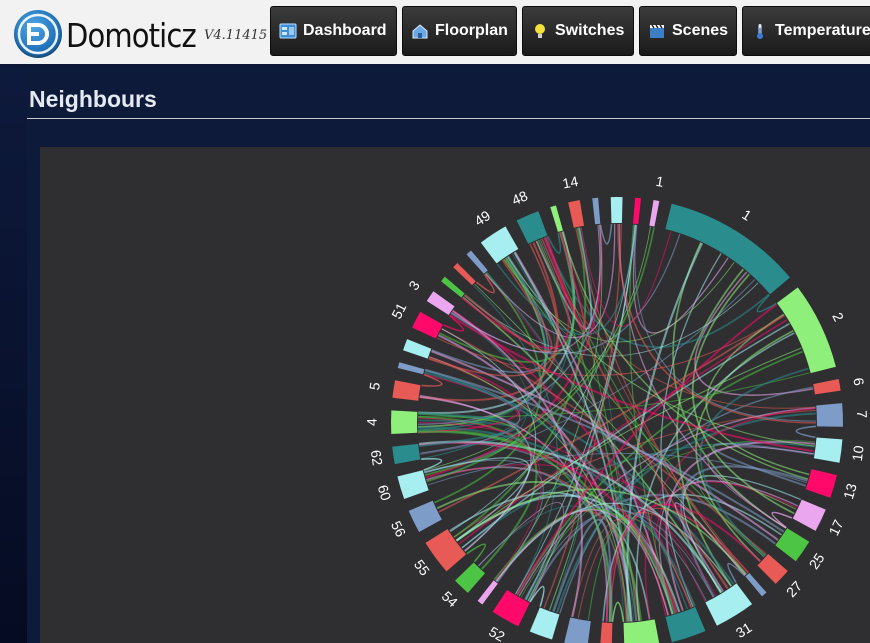  Describe the element at coordinates (540, 31) in the screenshot. I see `lightbulb-icon` at that location.